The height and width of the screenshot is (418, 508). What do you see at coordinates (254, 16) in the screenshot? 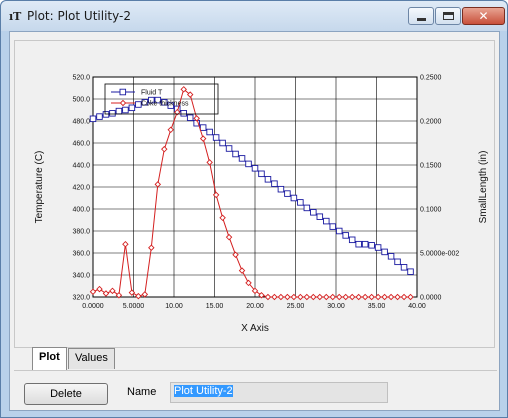
I see `title-bar: ıT Plot: Plot Utility-2 ✕` at bounding box center [254, 16].